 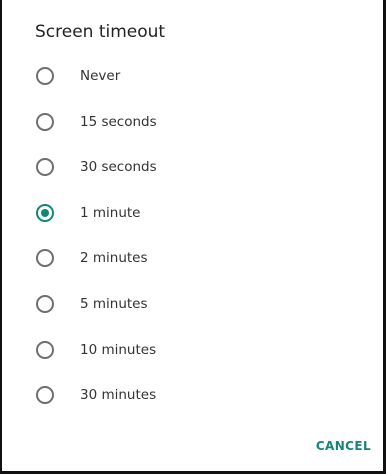 I want to click on option-label: 15 seconds, so click(x=118, y=121).